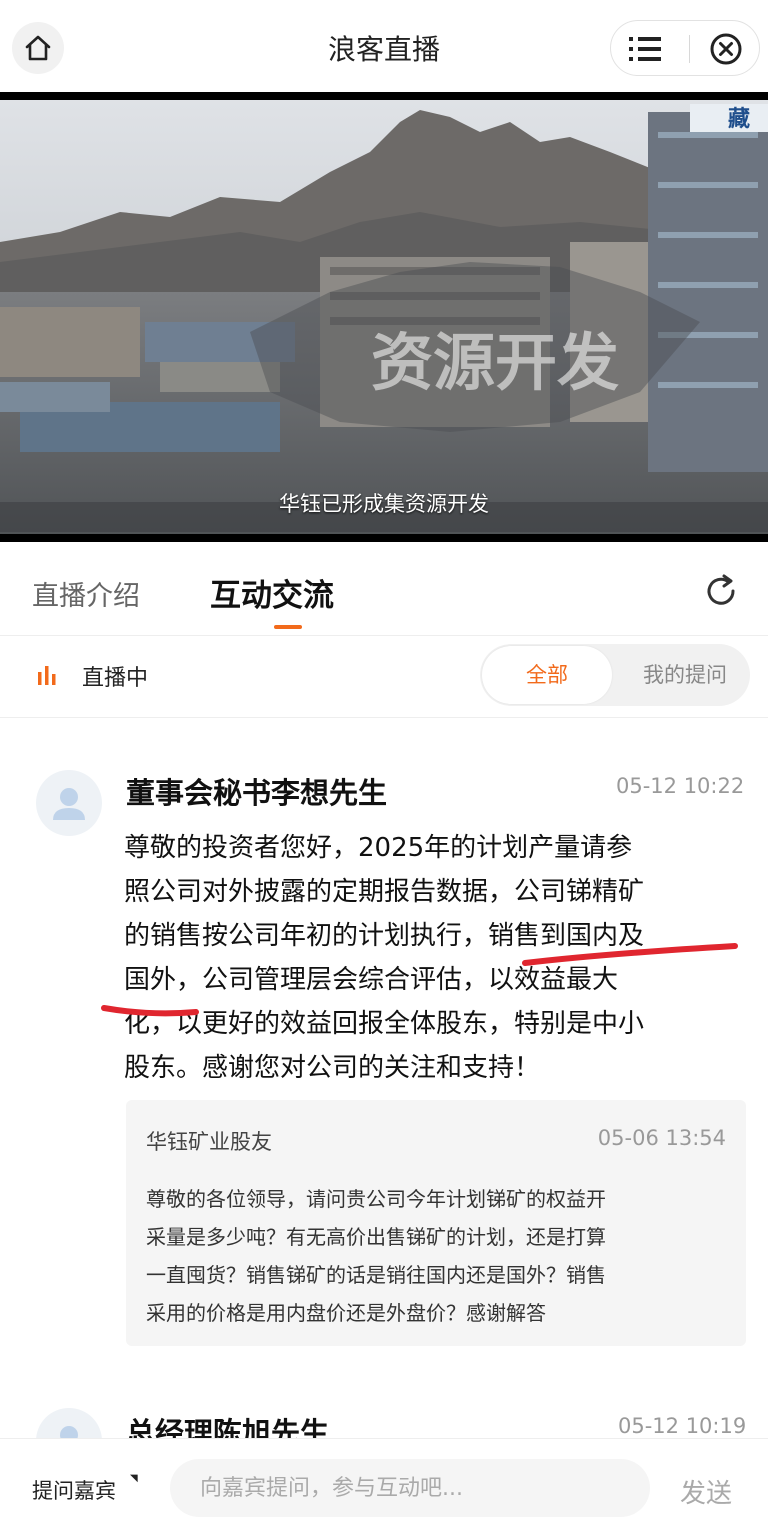  What do you see at coordinates (661, 1138) in the screenshot?
I see `question-time: 05-06 13:54` at bounding box center [661, 1138].